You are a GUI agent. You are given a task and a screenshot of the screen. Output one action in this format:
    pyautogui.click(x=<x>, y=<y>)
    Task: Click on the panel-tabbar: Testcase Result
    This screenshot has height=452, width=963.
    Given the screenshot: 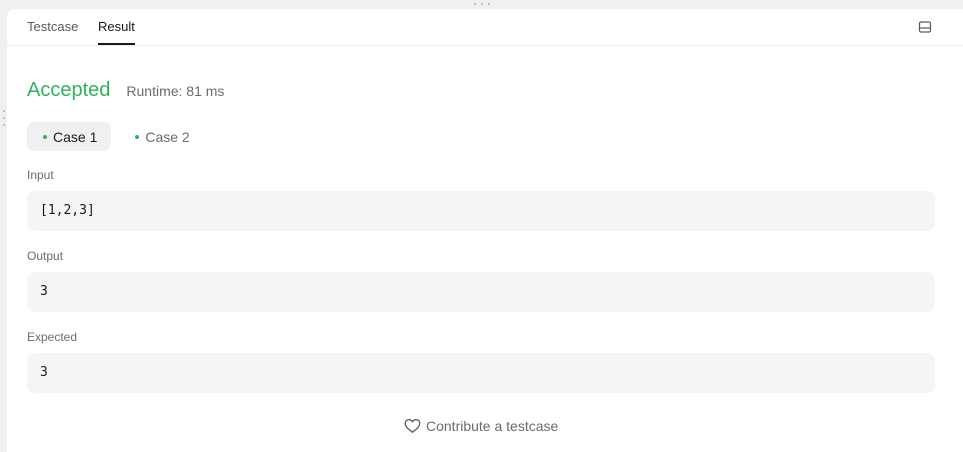 What is the action you would take?
    pyautogui.click(x=485, y=27)
    